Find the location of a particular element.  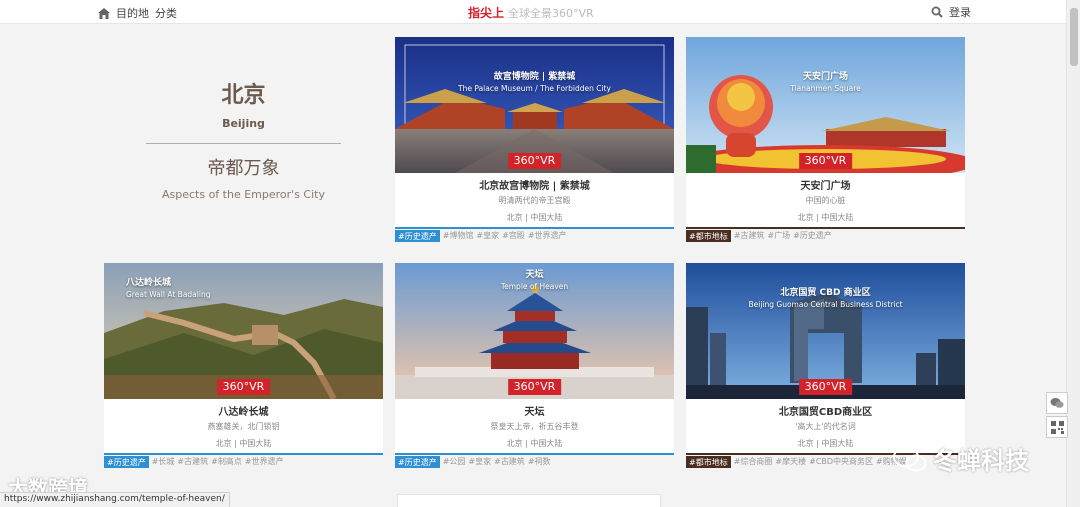

tag-link: #综合商圈 is located at coordinates (753, 461).